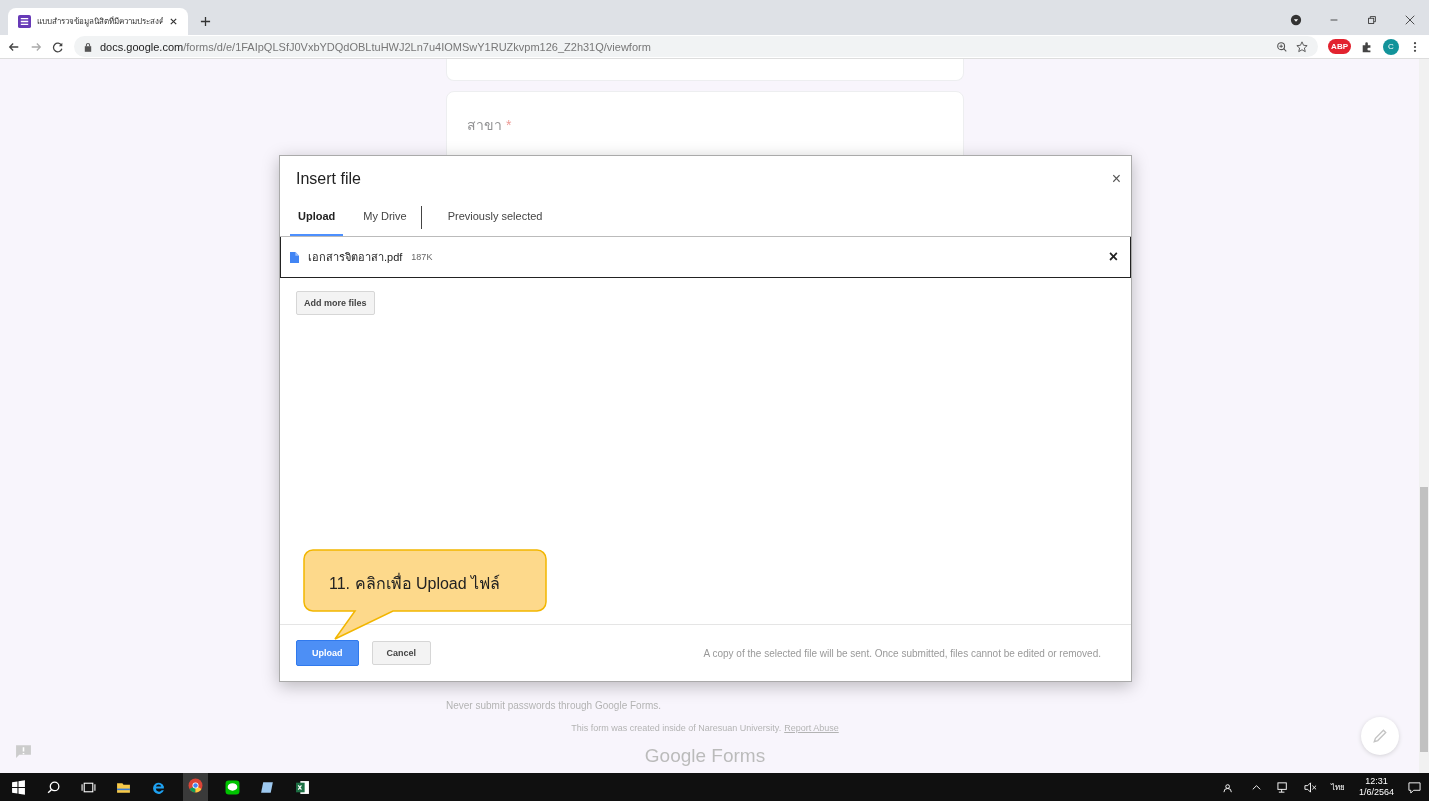 The width and height of the screenshot is (1429, 801). What do you see at coordinates (375, 46) in the screenshot?
I see `url-text: docs.google.com/forms/d/e/1FAIpQLSfJ0VxbYDQdOBLtuHWJ2Ln7u4IOMSwY1RUZkvpm126_Z2h31Q/viewform` at bounding box center [375, 46].